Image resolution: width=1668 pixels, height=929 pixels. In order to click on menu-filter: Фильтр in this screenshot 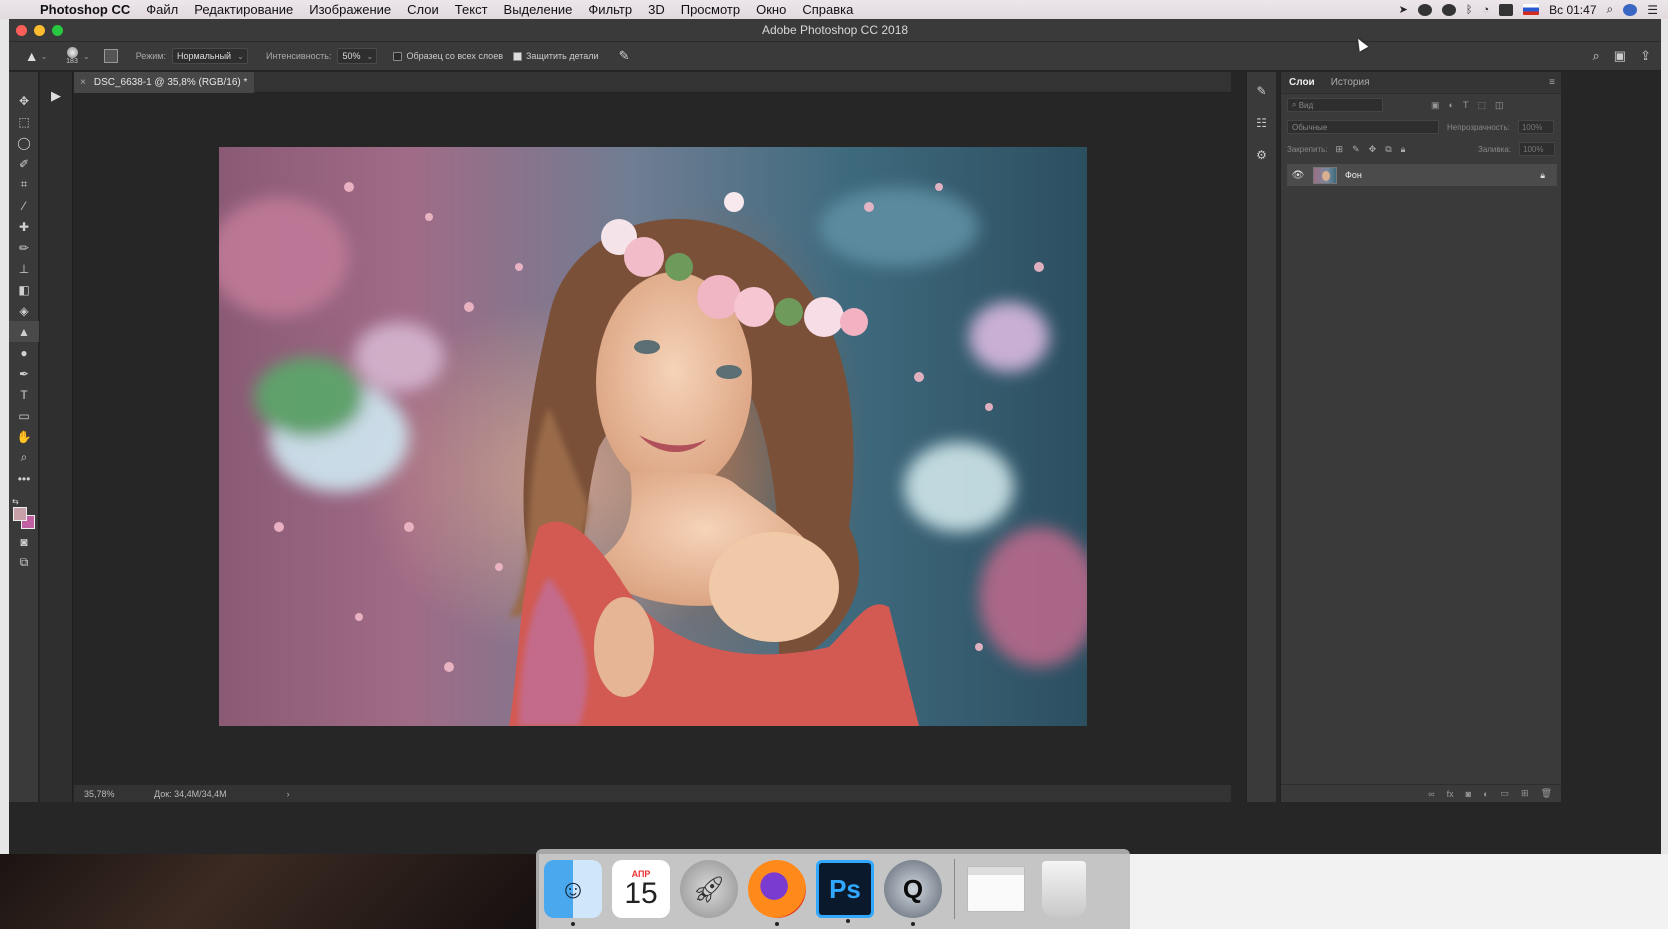, I will do `click(610, 9)`.